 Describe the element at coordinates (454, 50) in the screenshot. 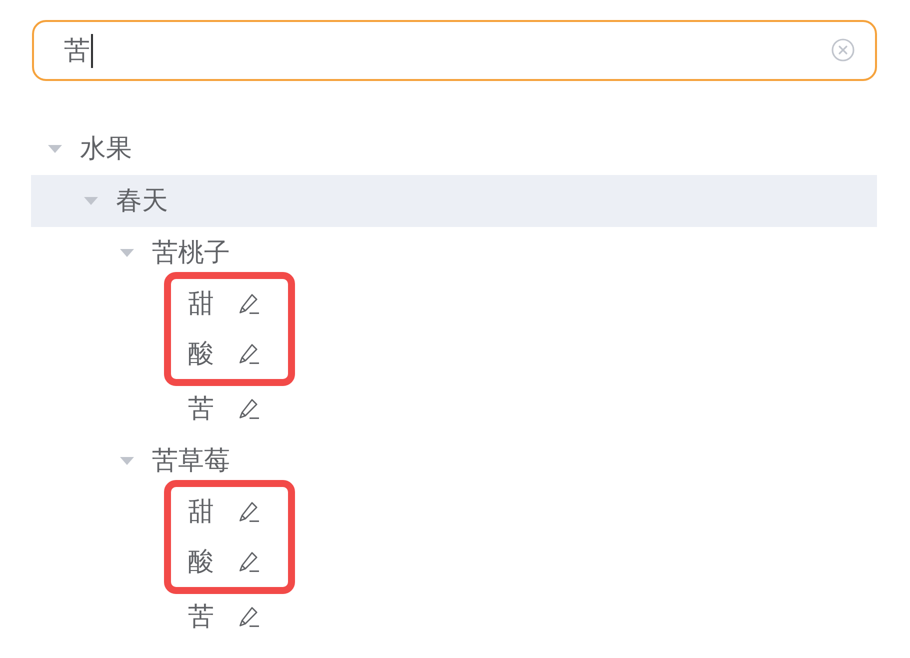

I see `search-field: 苦` at that location.